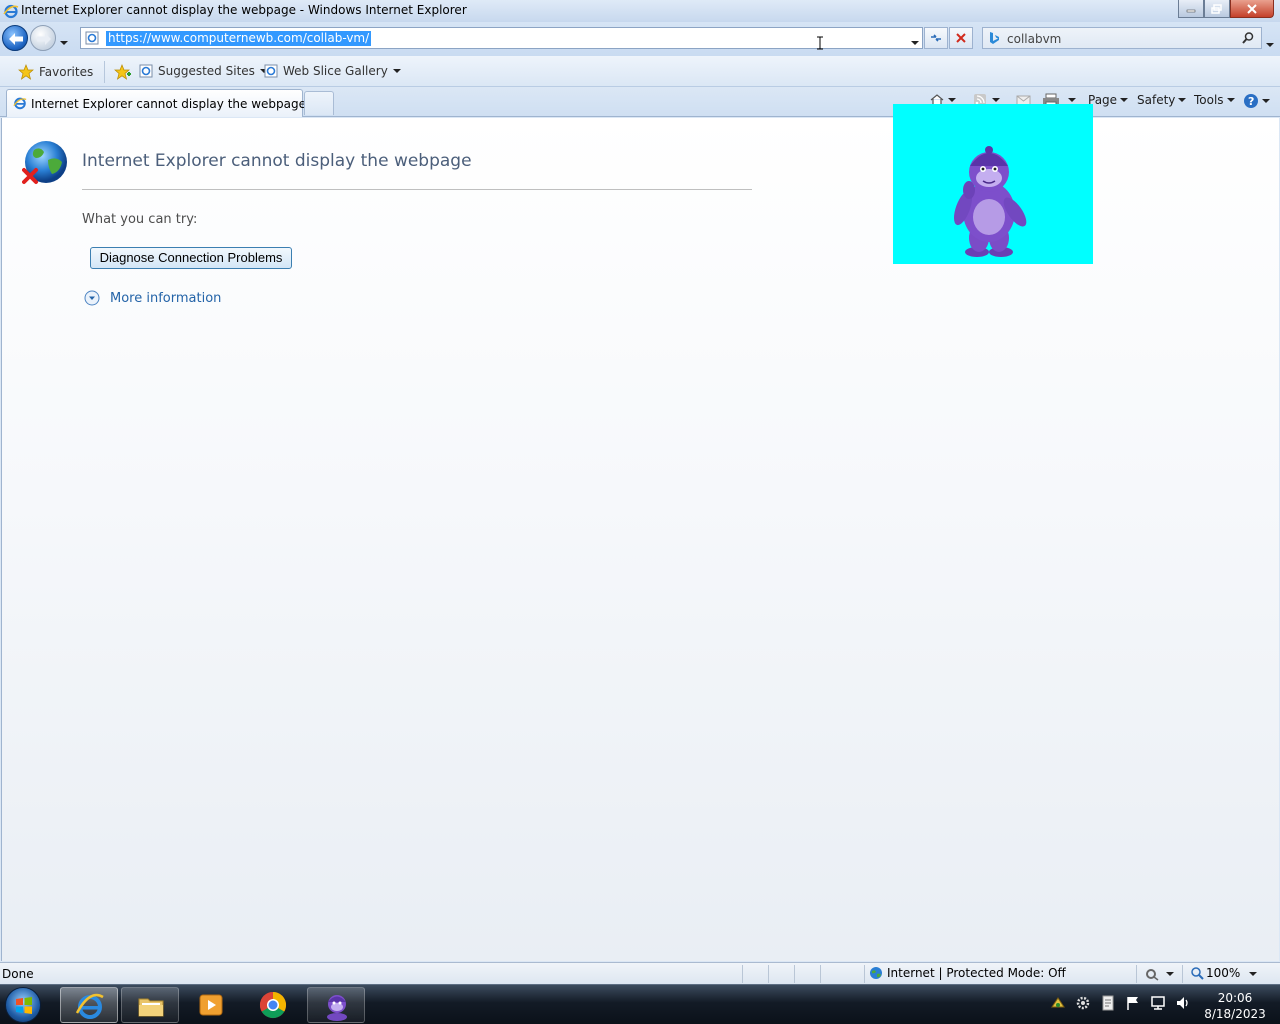  Describe the element at coordinates (1108, 100) in the screenshot. I see `page-menu-button: Page` at that location.